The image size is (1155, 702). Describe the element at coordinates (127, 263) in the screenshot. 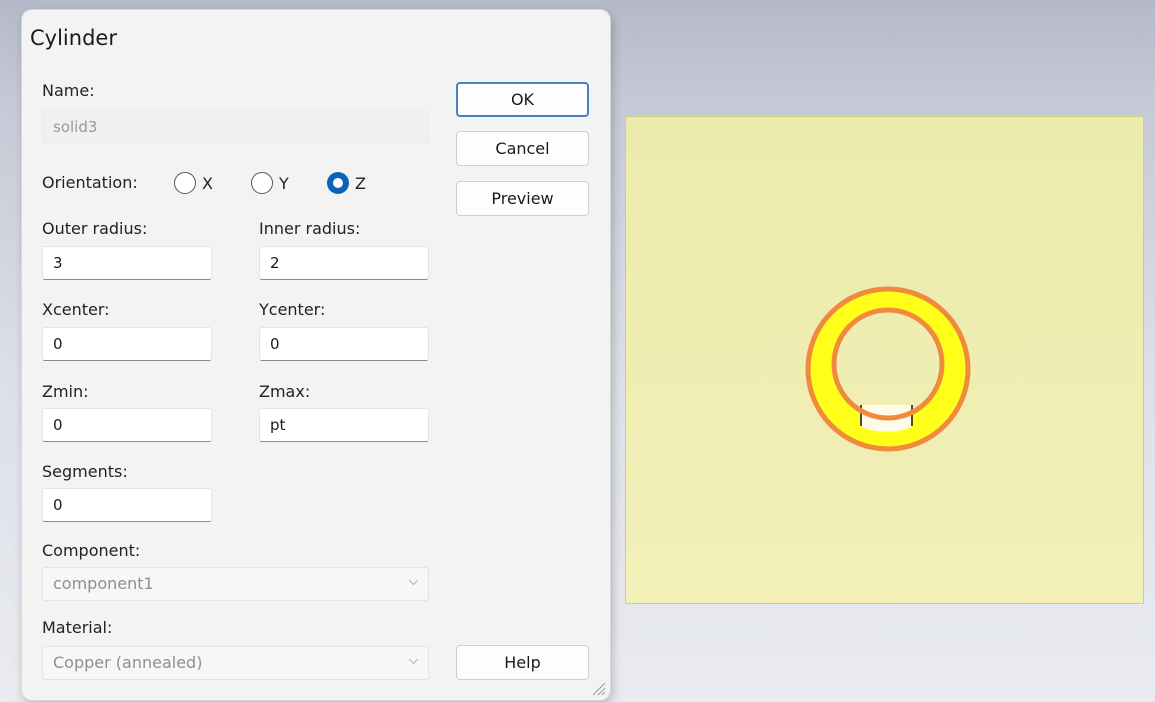

I see `outer-radius-field: 3` at that location.